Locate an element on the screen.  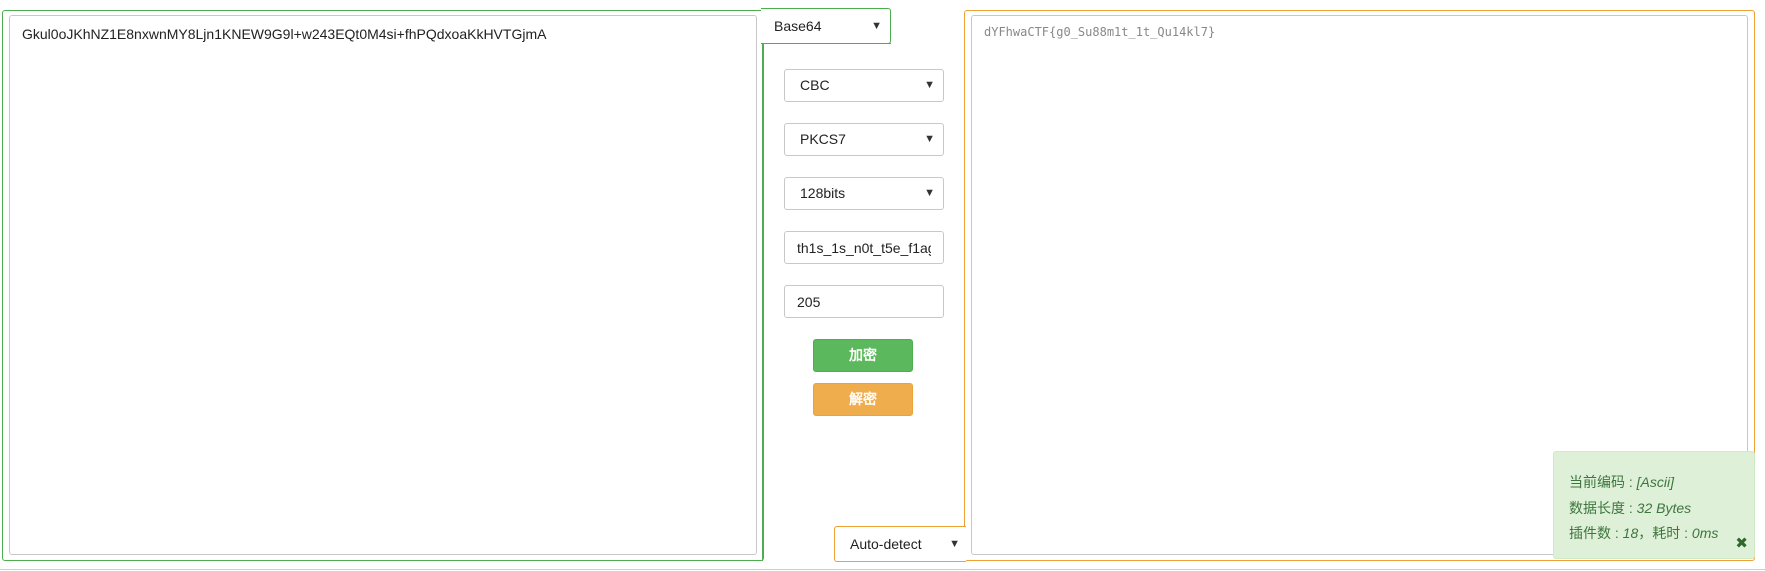
iv-input is located at coordinates (864, 301).